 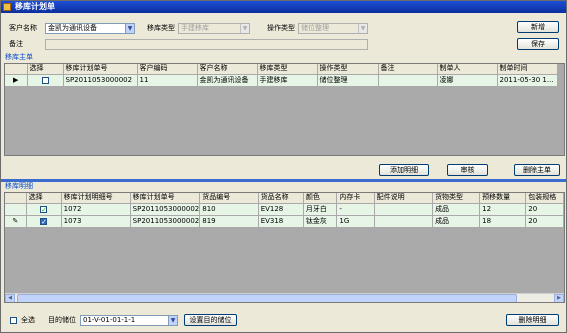 What do you see at coordinates (404, 198) in the screenshot?
I see `column-header: 配件说明` at bounding box center [404, 198].